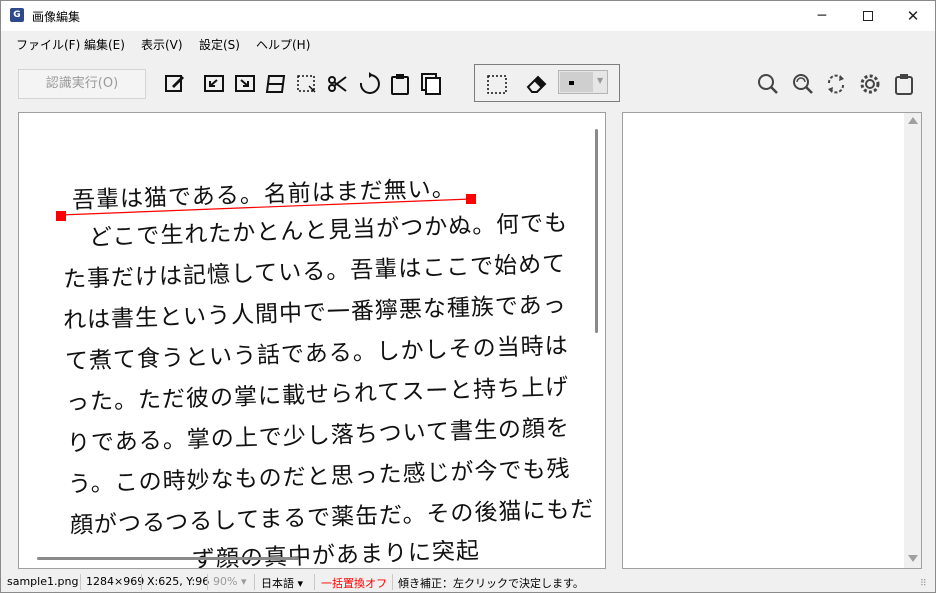  Describe the element at coordinates (56, 17) in the screenshot. I see `window-title: 画像編集` at that location.